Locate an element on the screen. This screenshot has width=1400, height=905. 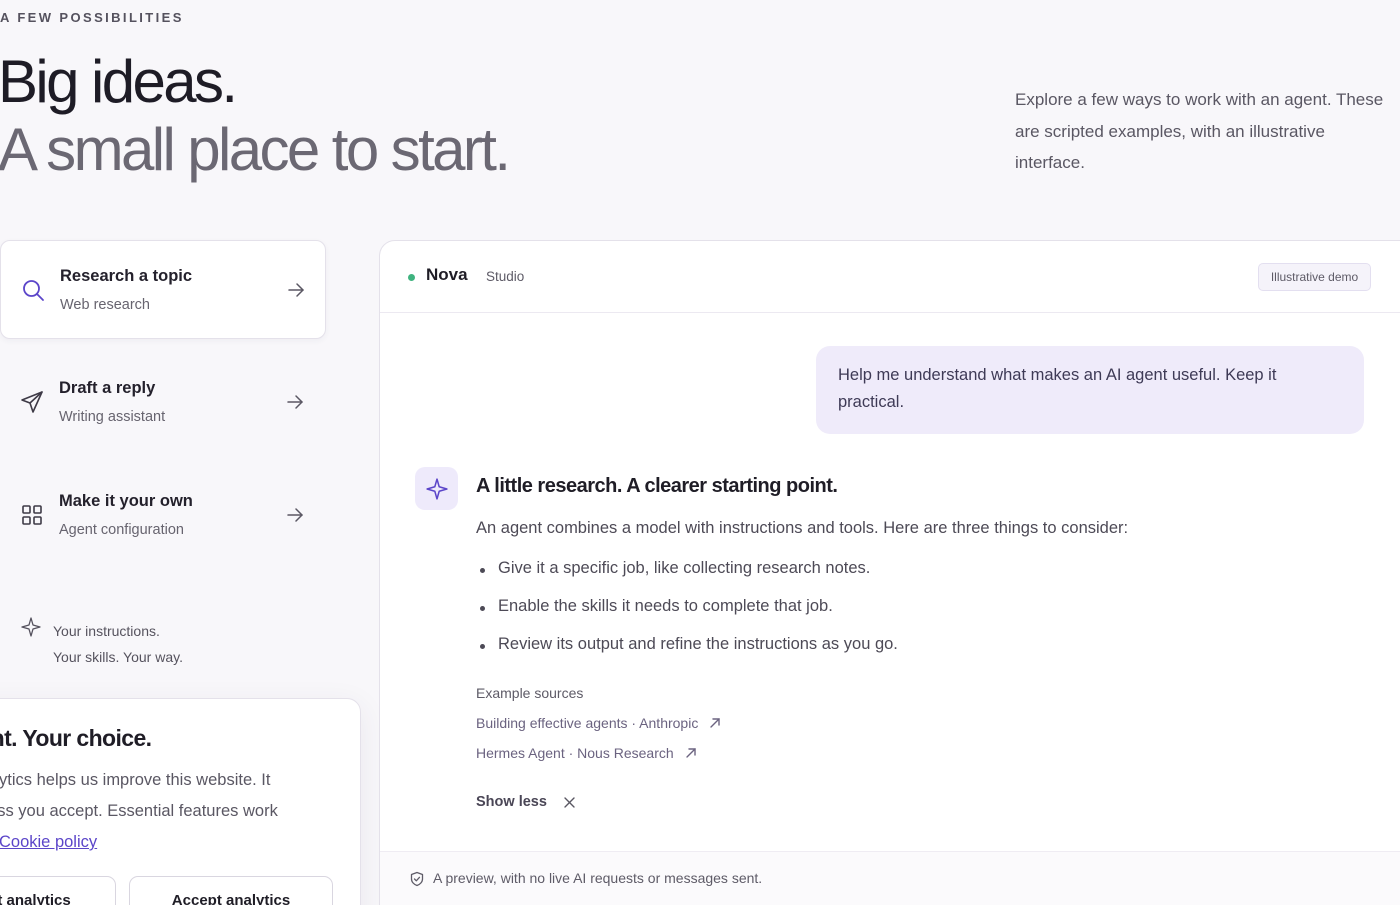
tagline-line-2: Your skills. Your way. is located at coordinates (118, 657).